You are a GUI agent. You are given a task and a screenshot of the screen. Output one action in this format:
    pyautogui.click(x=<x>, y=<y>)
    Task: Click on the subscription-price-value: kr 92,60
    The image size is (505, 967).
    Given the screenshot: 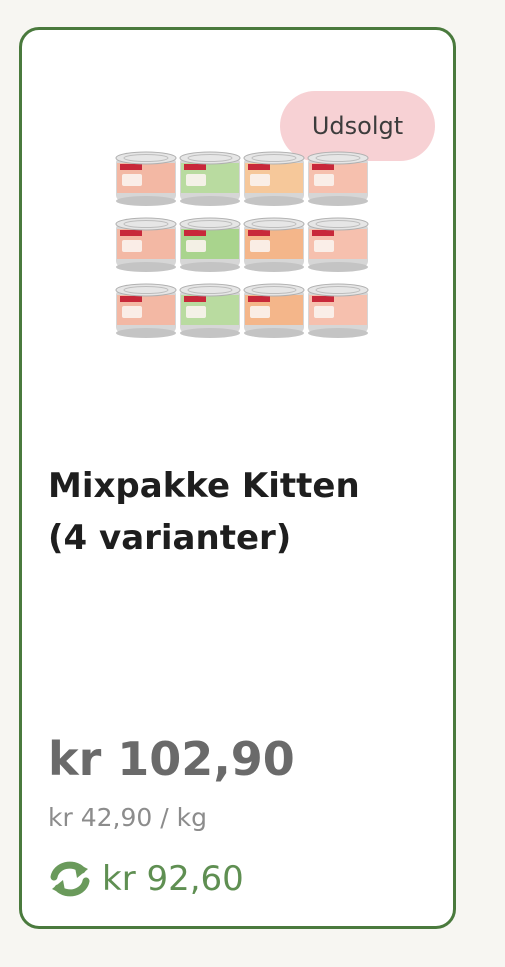 What is the action you would take?
    pyautogui.click(x=173, y=879)
    